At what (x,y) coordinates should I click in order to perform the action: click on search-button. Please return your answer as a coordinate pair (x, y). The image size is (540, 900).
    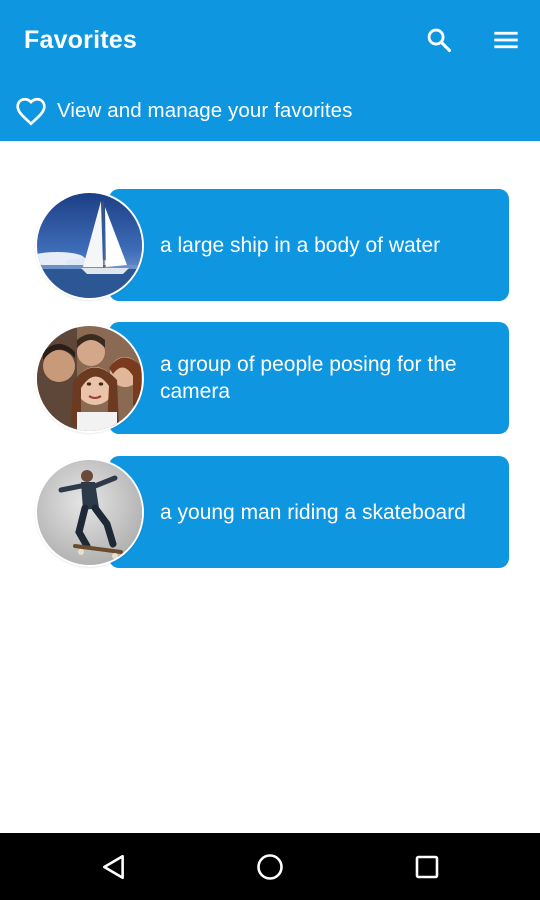
    Looking at the image, I should click on (439, 40).